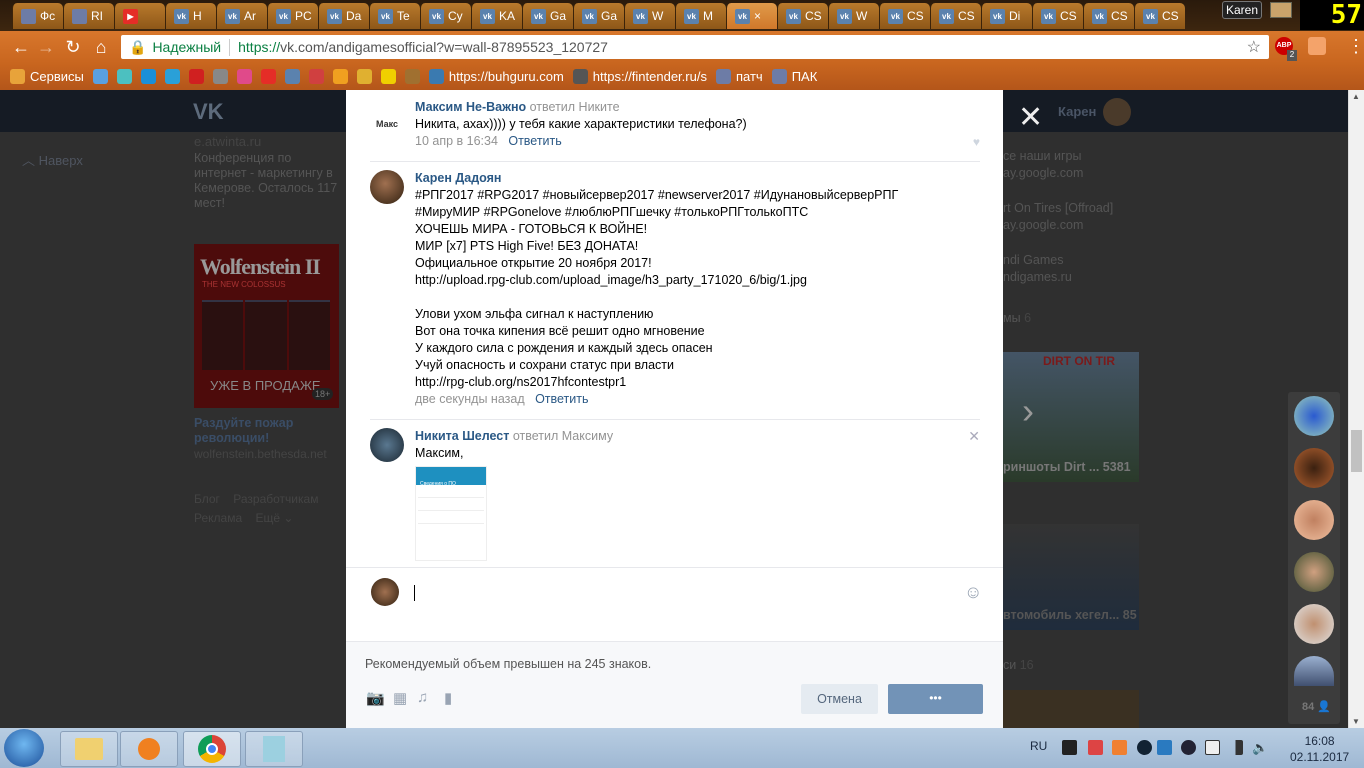  Describe the element at coordinates (1316, 706) in the screenshot. I see `friends-count: 84 👤` at that location.